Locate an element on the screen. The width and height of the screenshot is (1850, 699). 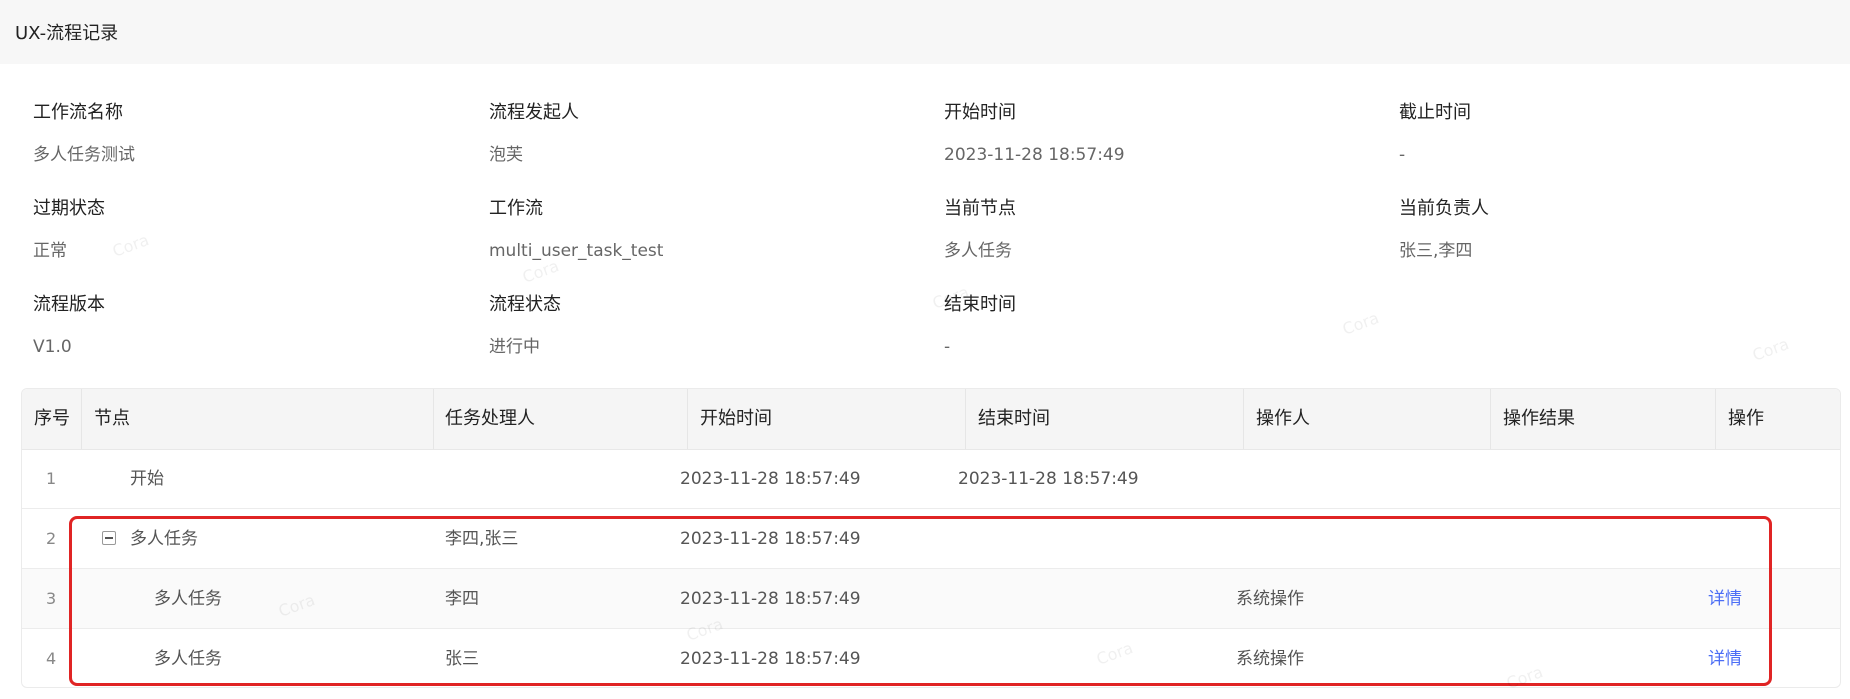
row-index: 1 is located at coordinates (51, 478).